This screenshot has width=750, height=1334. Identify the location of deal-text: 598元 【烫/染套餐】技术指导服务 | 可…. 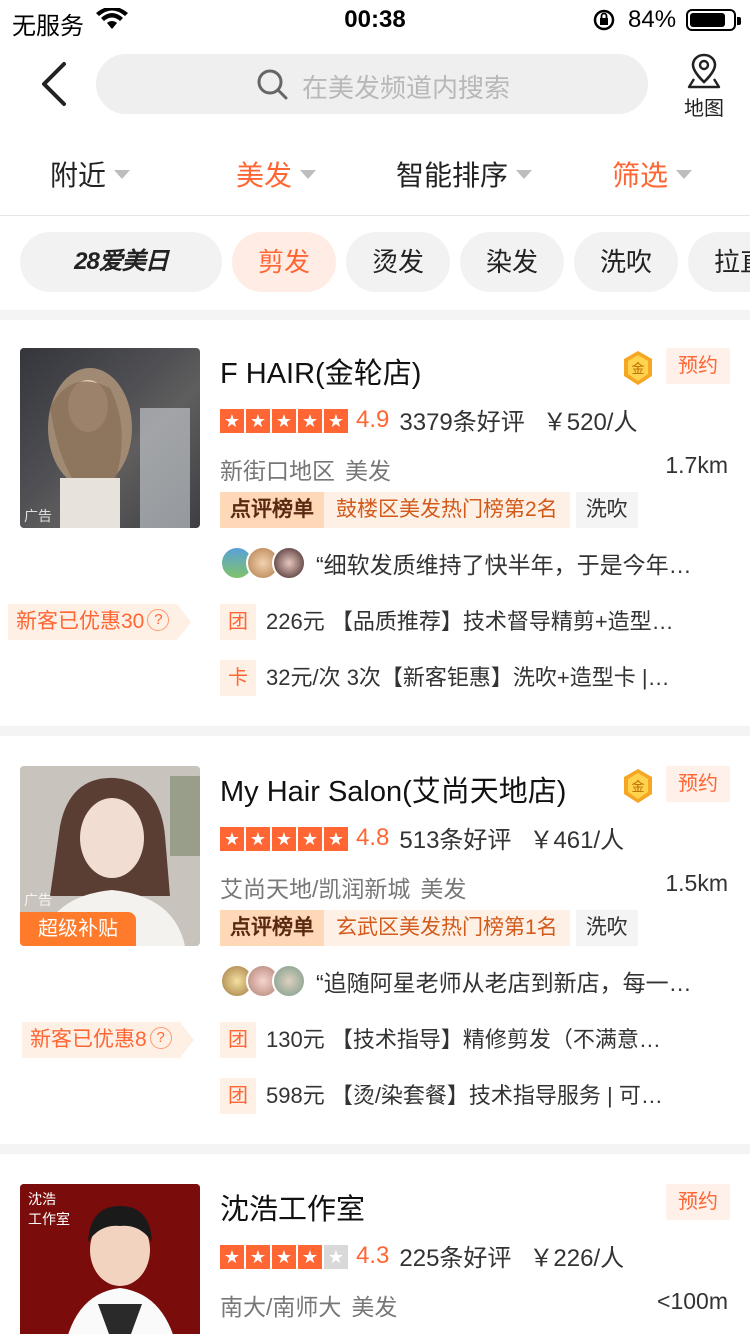
(464, 1095).